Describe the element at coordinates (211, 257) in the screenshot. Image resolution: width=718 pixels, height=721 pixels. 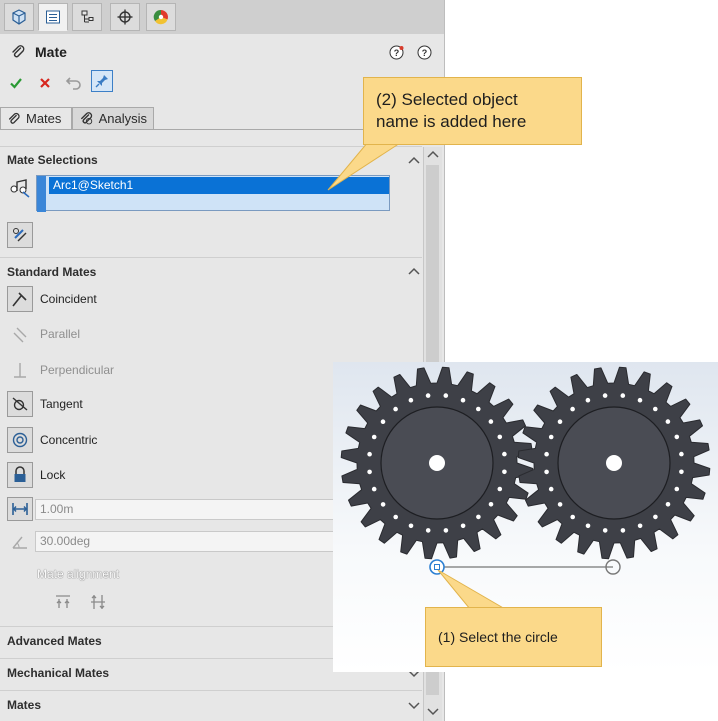
I see `section-divider` at that location.